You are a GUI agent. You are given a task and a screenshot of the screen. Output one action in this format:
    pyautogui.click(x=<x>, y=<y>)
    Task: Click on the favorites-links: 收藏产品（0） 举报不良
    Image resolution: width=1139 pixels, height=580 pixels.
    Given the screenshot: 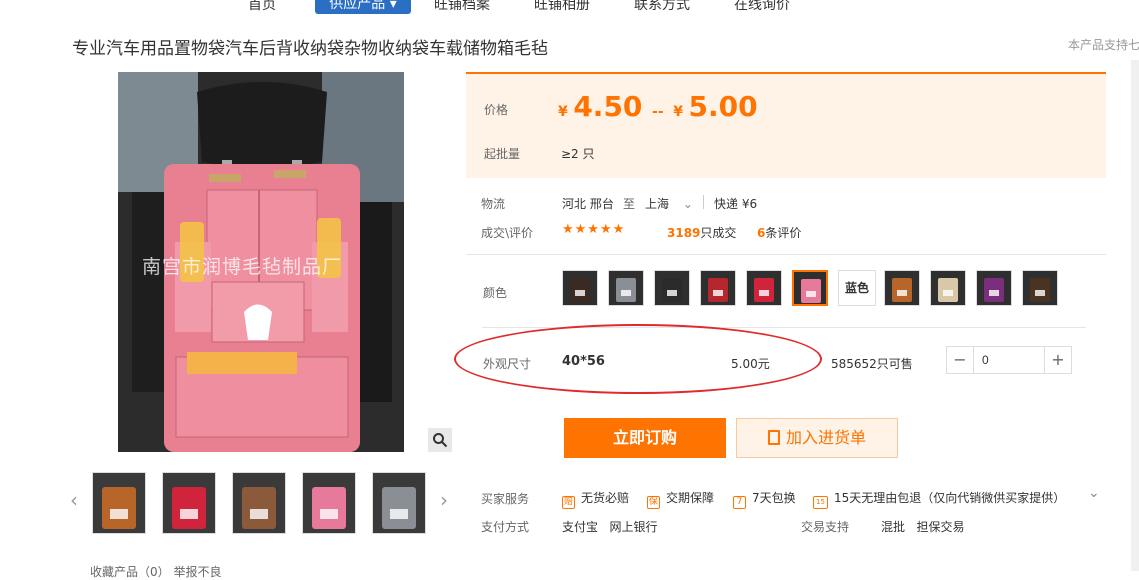 What is the action you would take?
    pyautogui.click(x=155, y=571)
    